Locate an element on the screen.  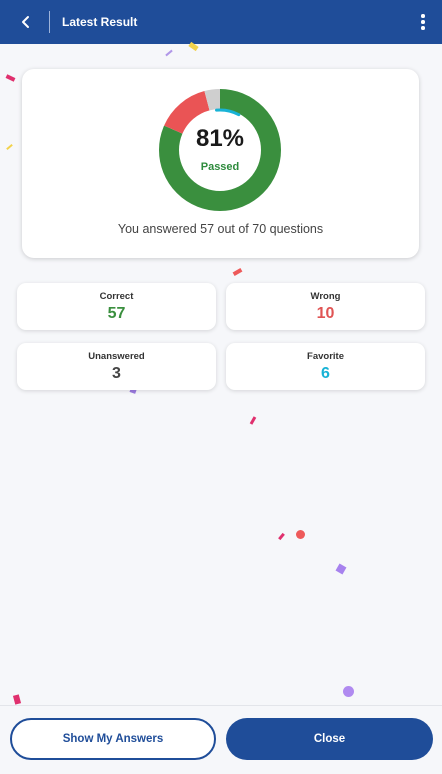
score-donut-chart: 81% Passed is located at coordinates (220, 150).